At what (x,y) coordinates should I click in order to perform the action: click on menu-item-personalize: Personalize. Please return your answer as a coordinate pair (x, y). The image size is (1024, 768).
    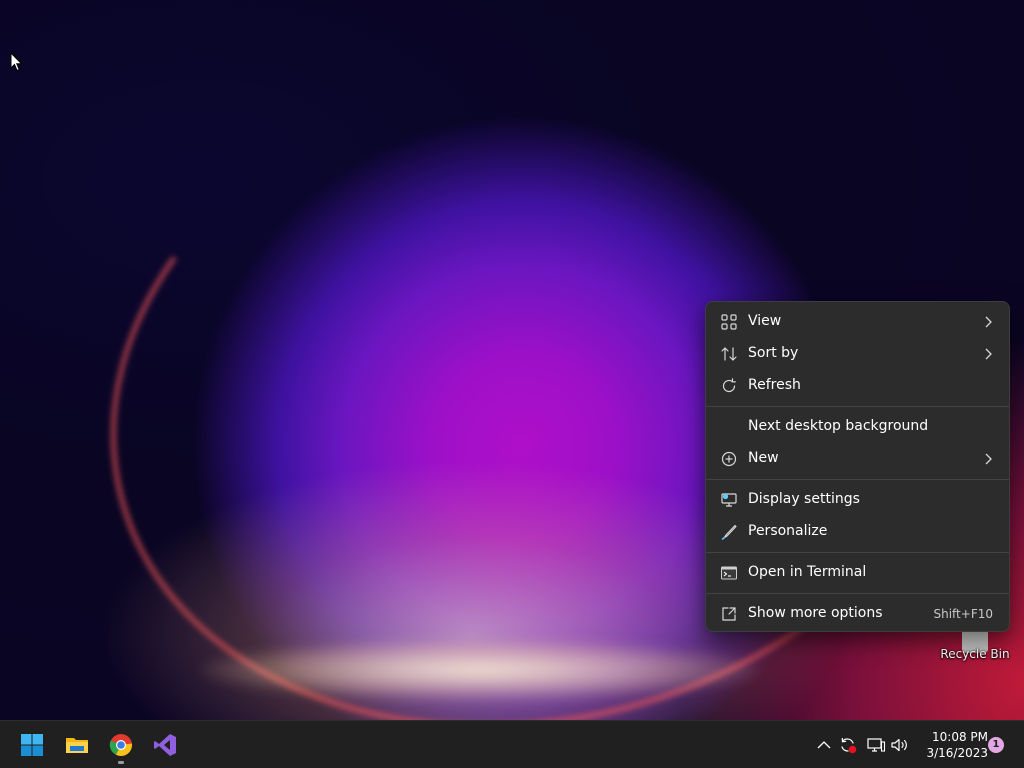
    Looking at the image, I should click on (857, 532).